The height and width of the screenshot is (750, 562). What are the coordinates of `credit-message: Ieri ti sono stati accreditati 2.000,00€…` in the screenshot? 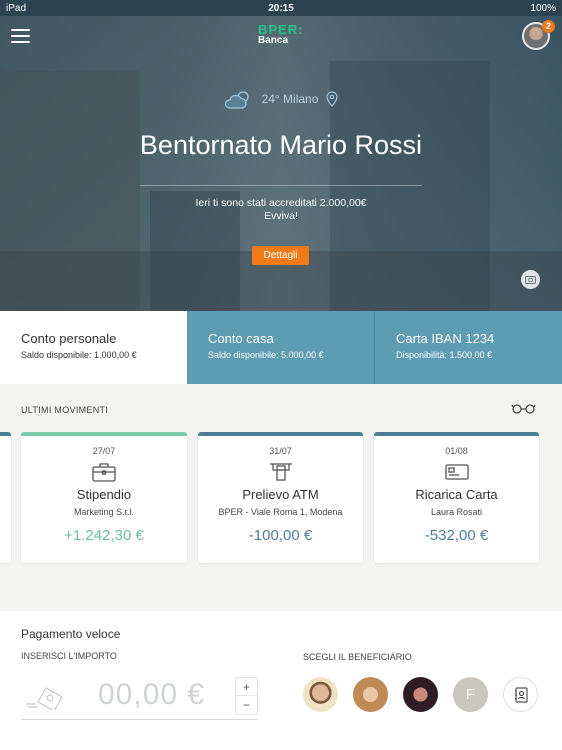 It's located at (281, 210).